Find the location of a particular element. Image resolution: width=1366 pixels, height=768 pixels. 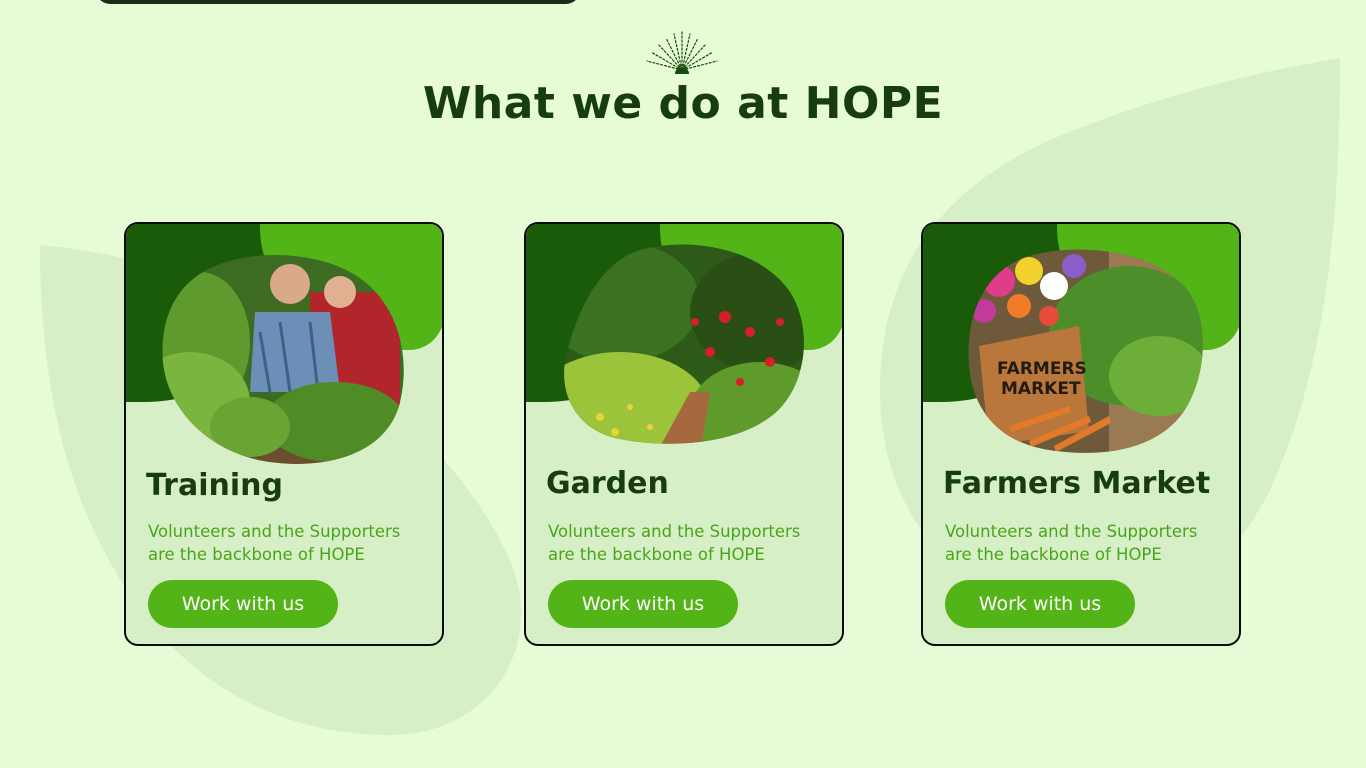

card-title: Garden is located at coordinates (607, 483).